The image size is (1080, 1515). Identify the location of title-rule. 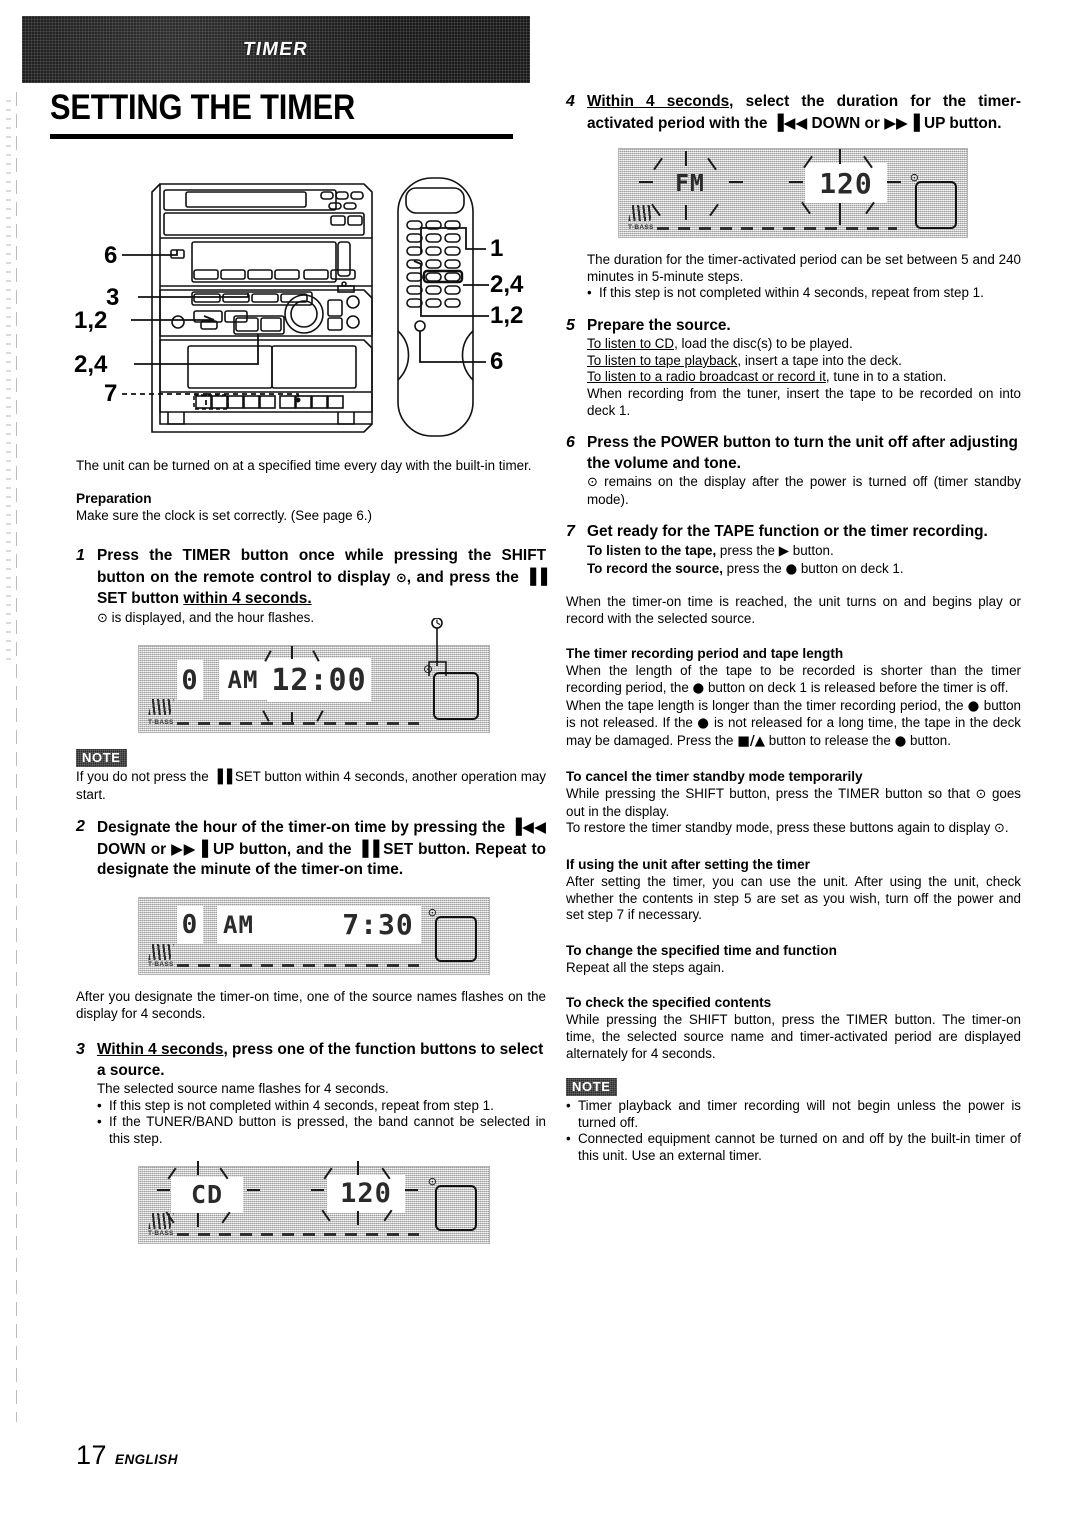
(281, 136).